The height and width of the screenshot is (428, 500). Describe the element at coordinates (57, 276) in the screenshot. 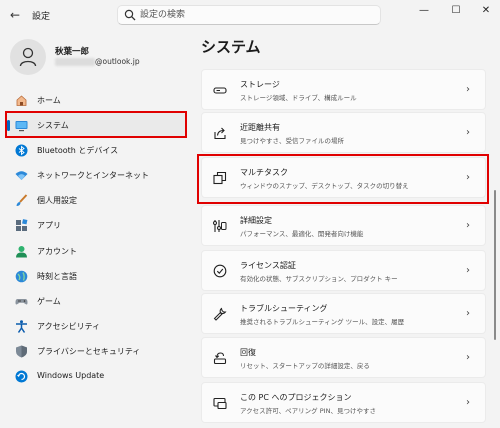

I see `sidebar-item-label: 時刻と言語` at that location.